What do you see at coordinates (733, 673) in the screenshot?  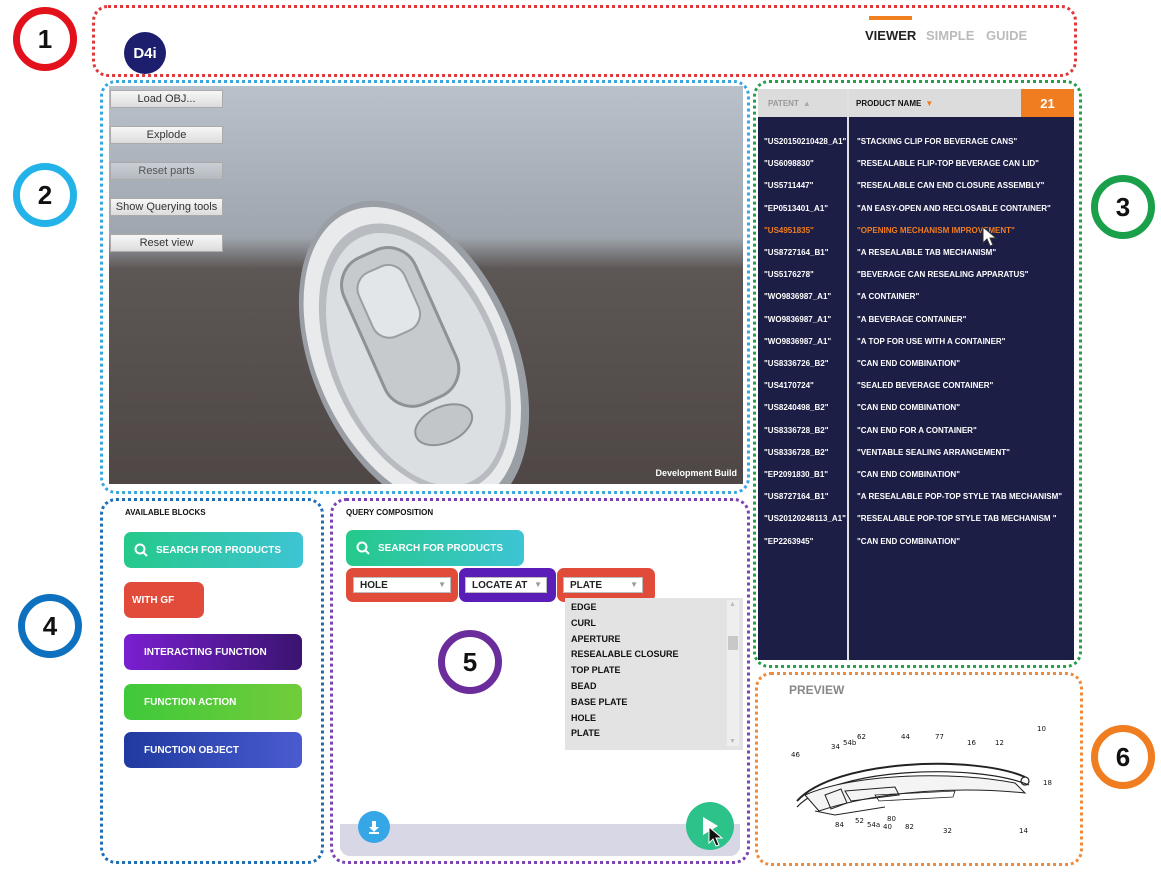 I see `dropdown-scrollbar: ▲ ▼` at bounding box center [733, 673].